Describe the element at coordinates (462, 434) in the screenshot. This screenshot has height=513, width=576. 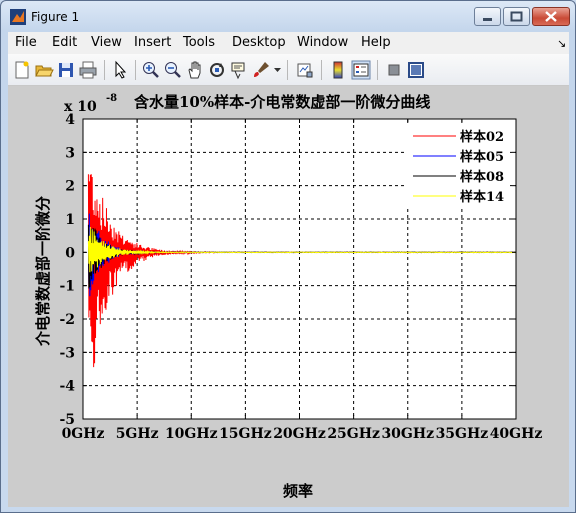
I see `x-tick-label: 35GHz` at that location.